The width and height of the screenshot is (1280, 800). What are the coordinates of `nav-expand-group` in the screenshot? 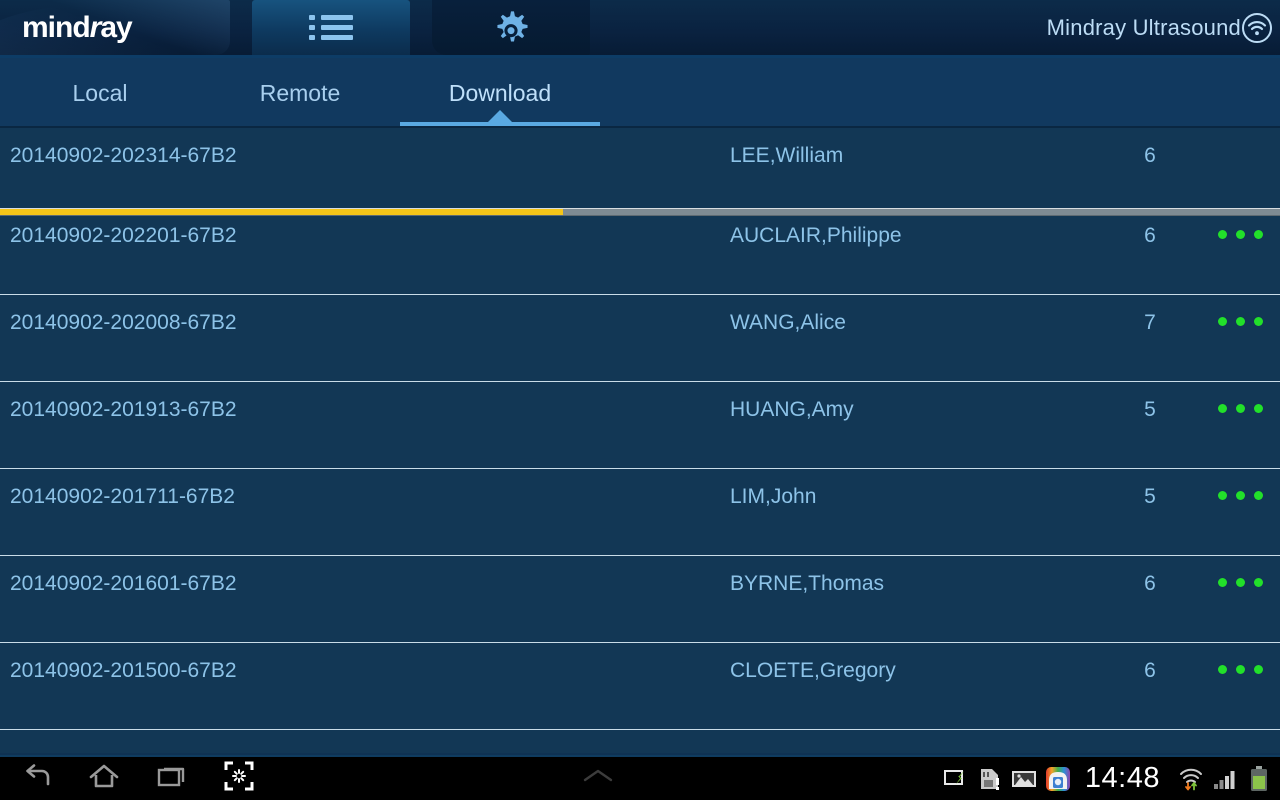 It's located at (598, 778).